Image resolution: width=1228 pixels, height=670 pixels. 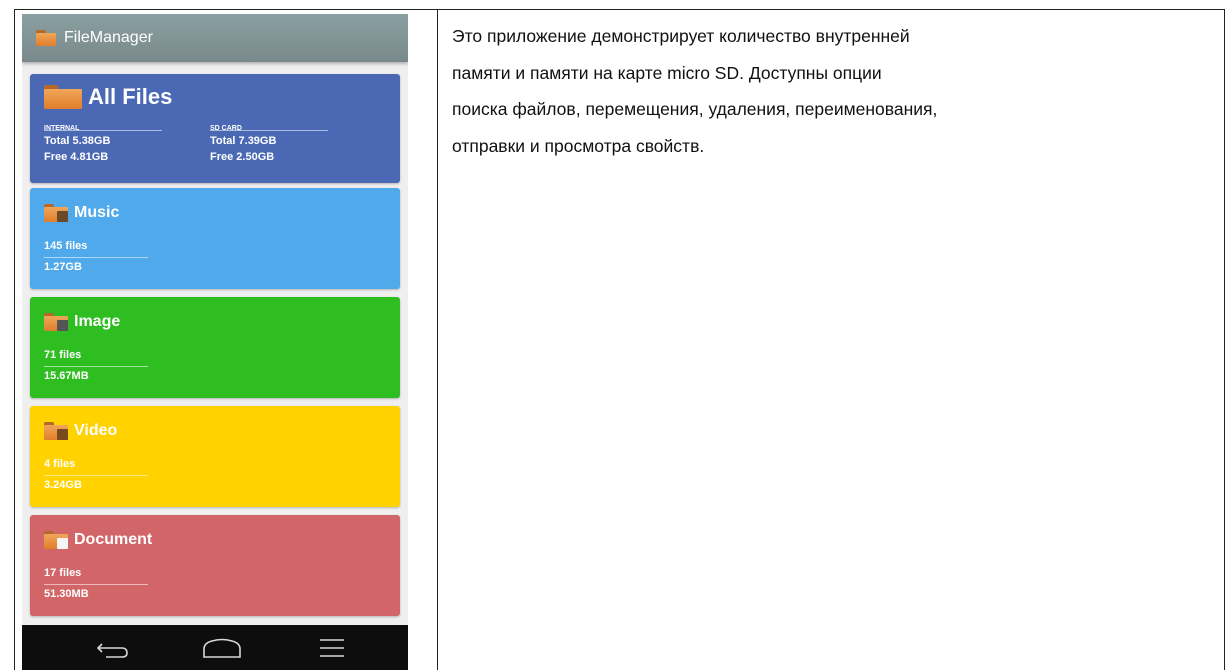 I want to click on navigation-bar, so click(x=215, y=647).